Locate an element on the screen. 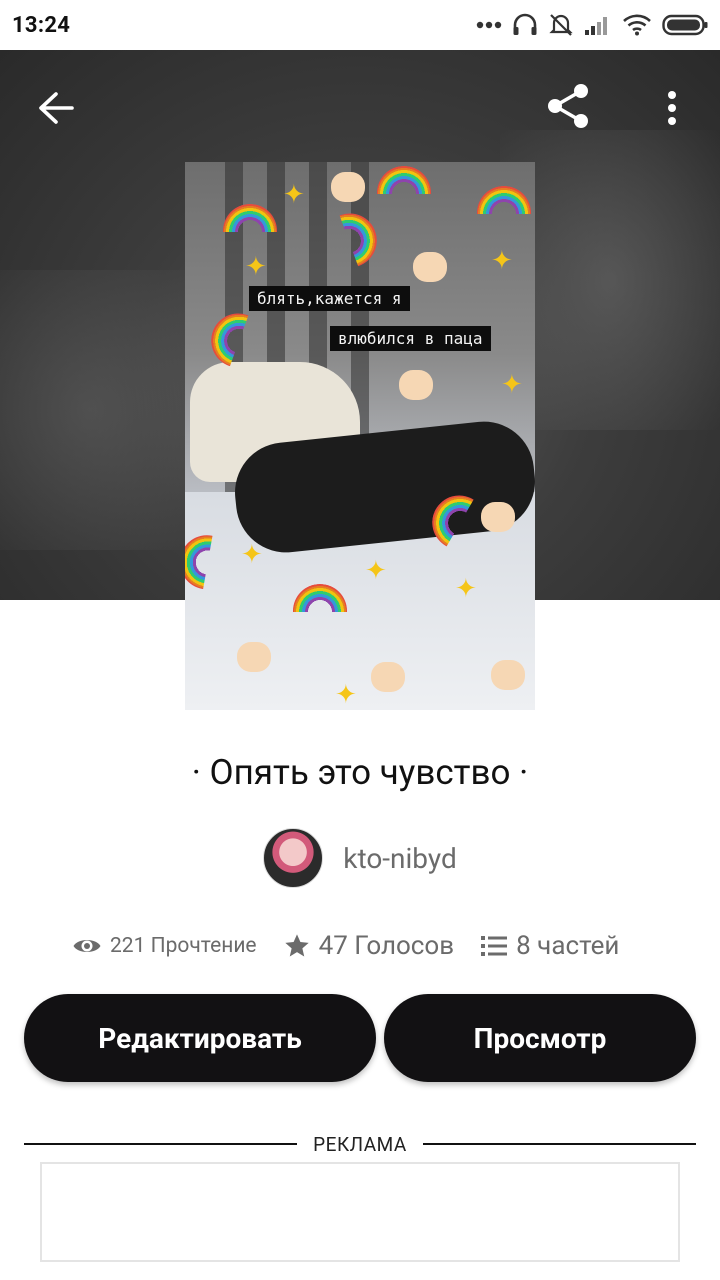  ad-label: РЕКЛАМА is located at coordinates (360, 1144).